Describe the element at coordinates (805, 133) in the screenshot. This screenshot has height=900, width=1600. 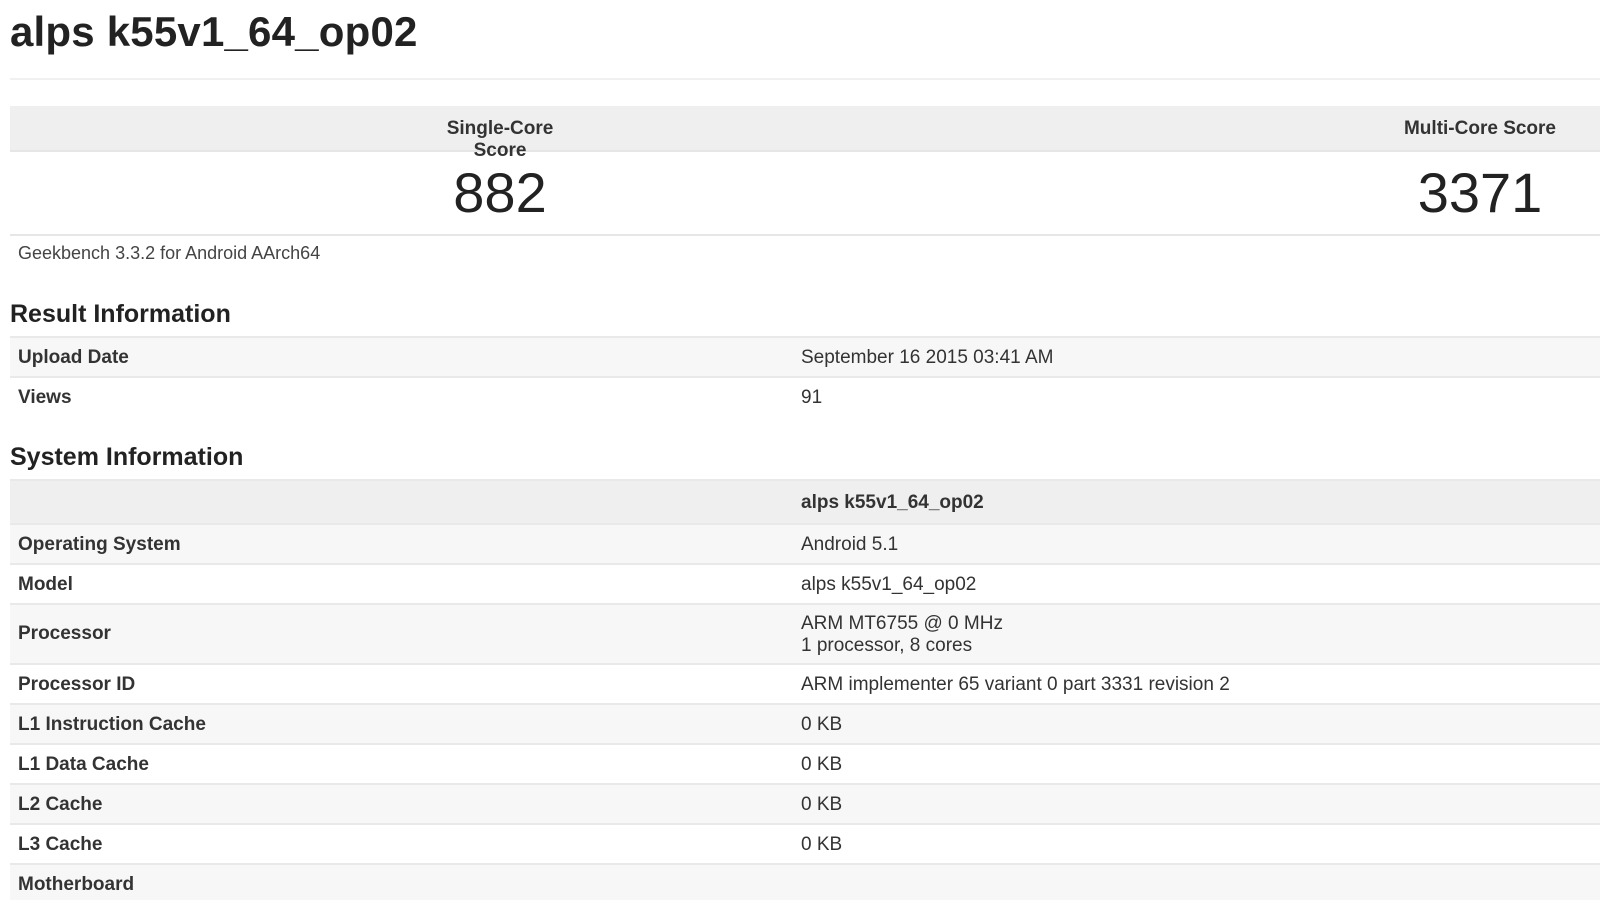
I see `score-table-header: Single-Core Score Multi-Core Score` at that location.